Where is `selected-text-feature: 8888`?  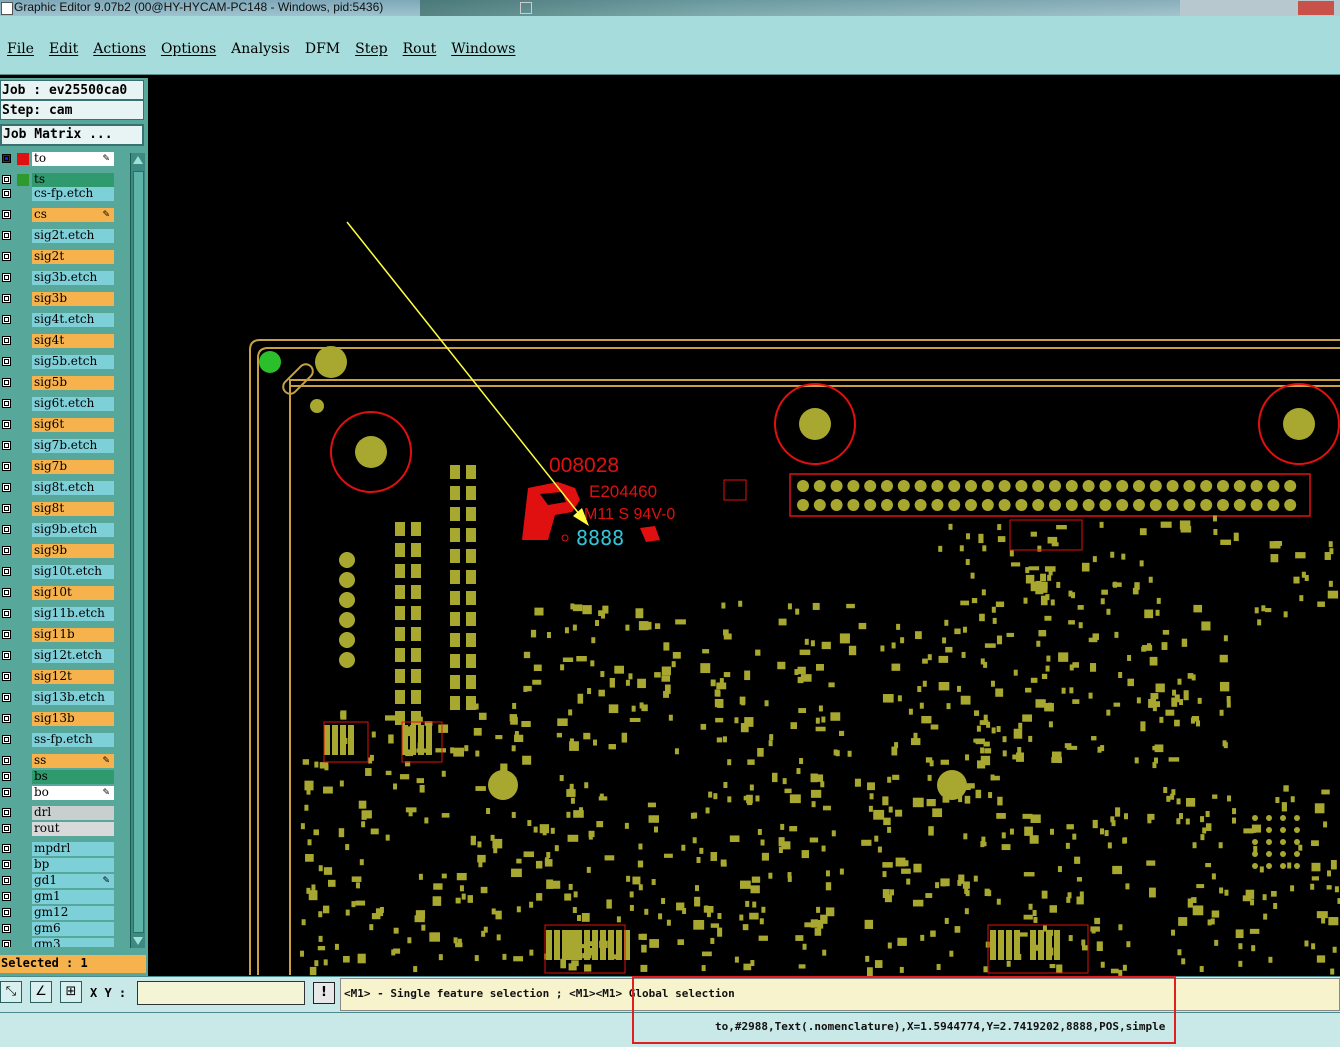 selected-text-feature: 8888 is located at coordinates (600, 538).